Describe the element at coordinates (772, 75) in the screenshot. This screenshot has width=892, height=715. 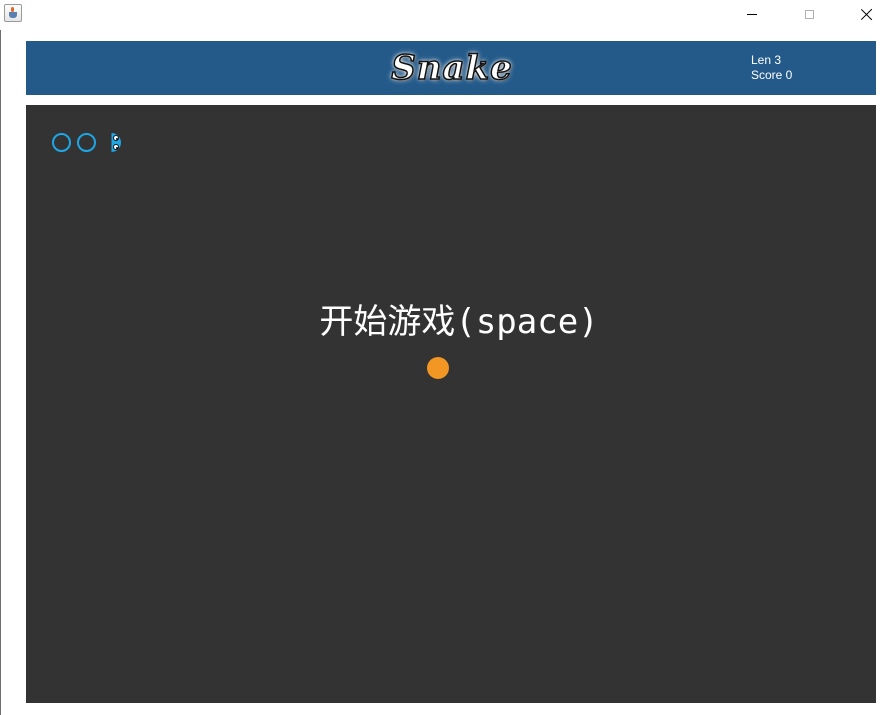
I see `score-readout: Score 0` at that location.